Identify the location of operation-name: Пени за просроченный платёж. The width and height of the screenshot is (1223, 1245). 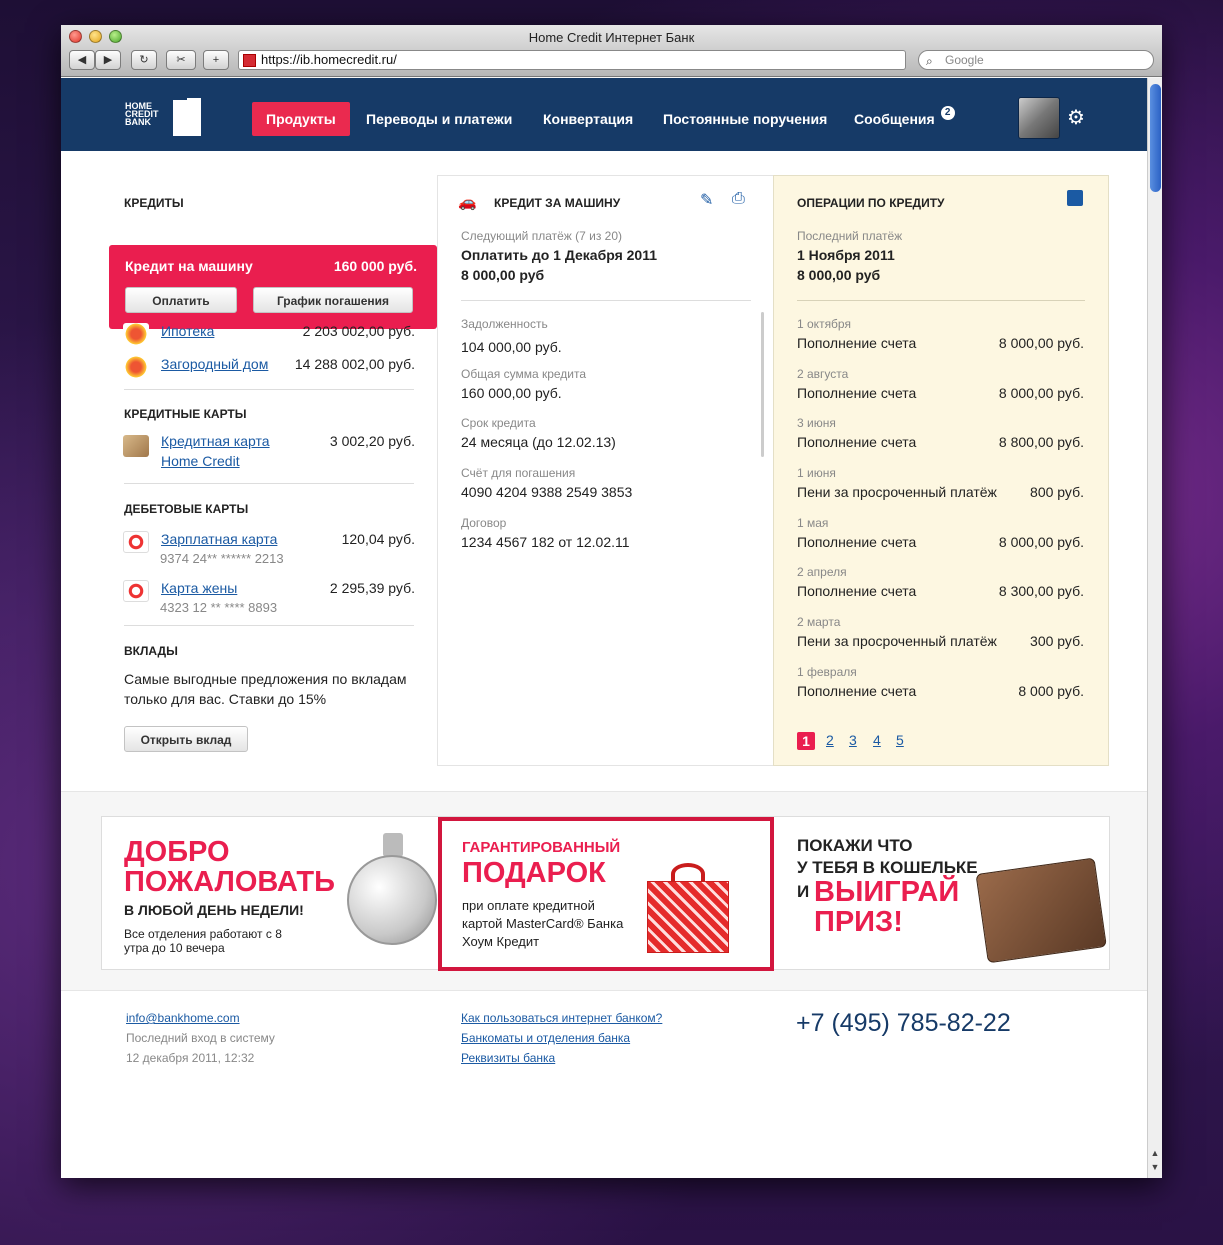
(897, 492).